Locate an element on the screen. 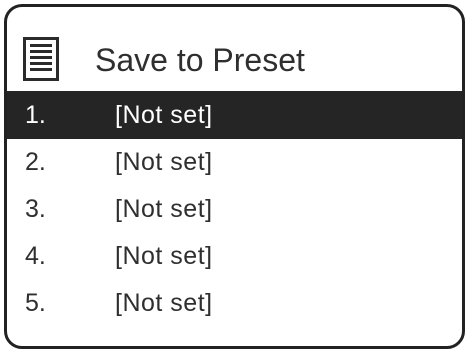 This screenshot has height=357, width=473. page-title: Save to Preset is located at coordinates (200, 60).